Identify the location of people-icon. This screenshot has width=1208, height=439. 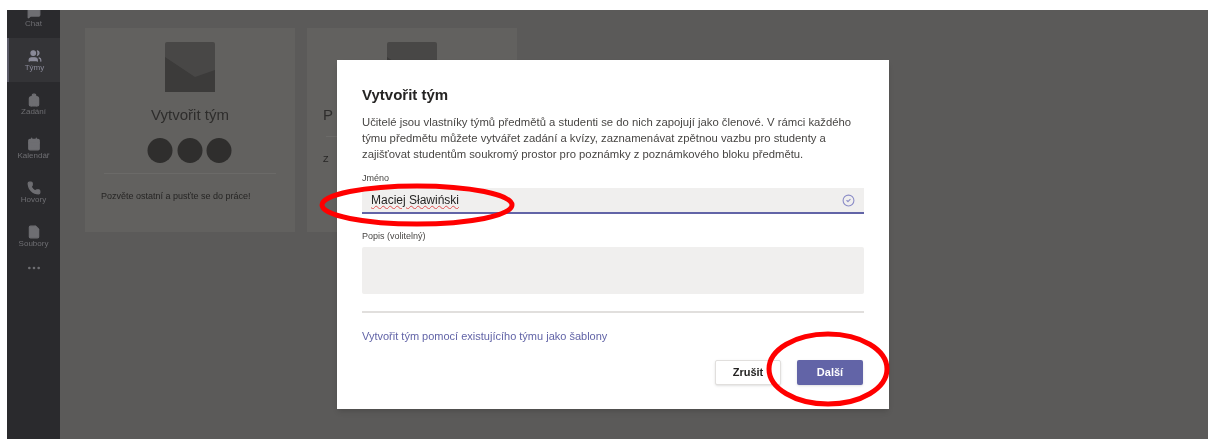
(34, 55).